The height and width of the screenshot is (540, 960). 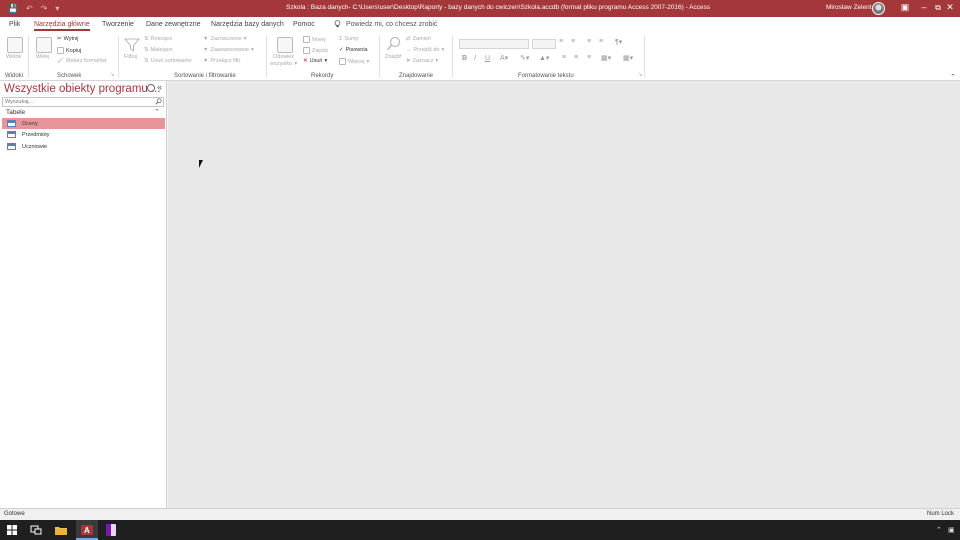 I want to click on view-button: Widok, so click(x=13, y=57).